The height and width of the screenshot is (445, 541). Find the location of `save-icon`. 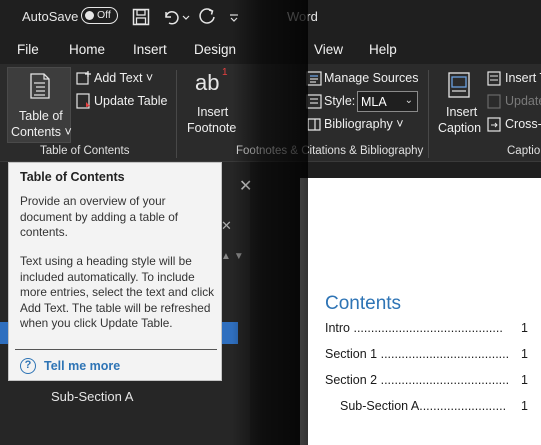

save-icon is located at coordinates (141, 17).